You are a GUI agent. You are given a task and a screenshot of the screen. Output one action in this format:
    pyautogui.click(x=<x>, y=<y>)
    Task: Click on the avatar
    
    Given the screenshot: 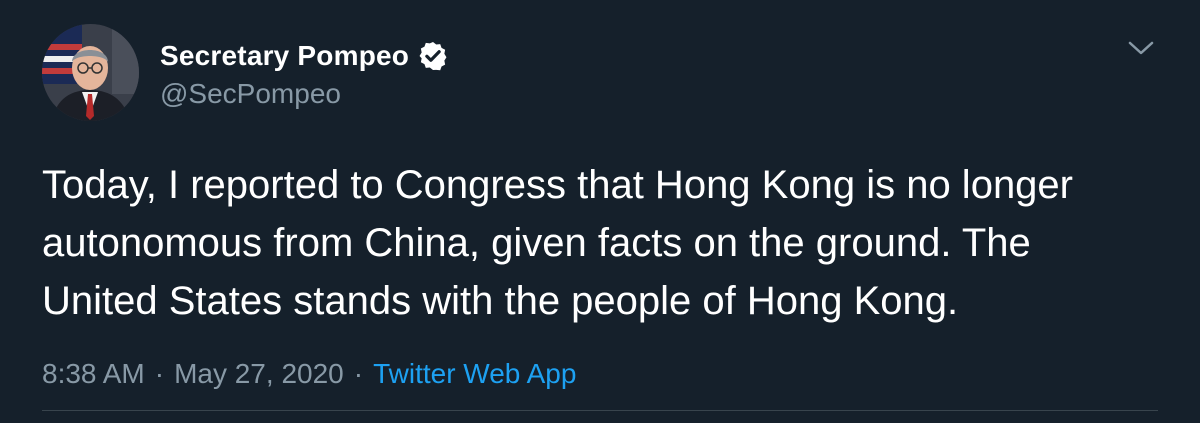 What is the action you would take?
    pyautogui.click(x=90, y=72)
    